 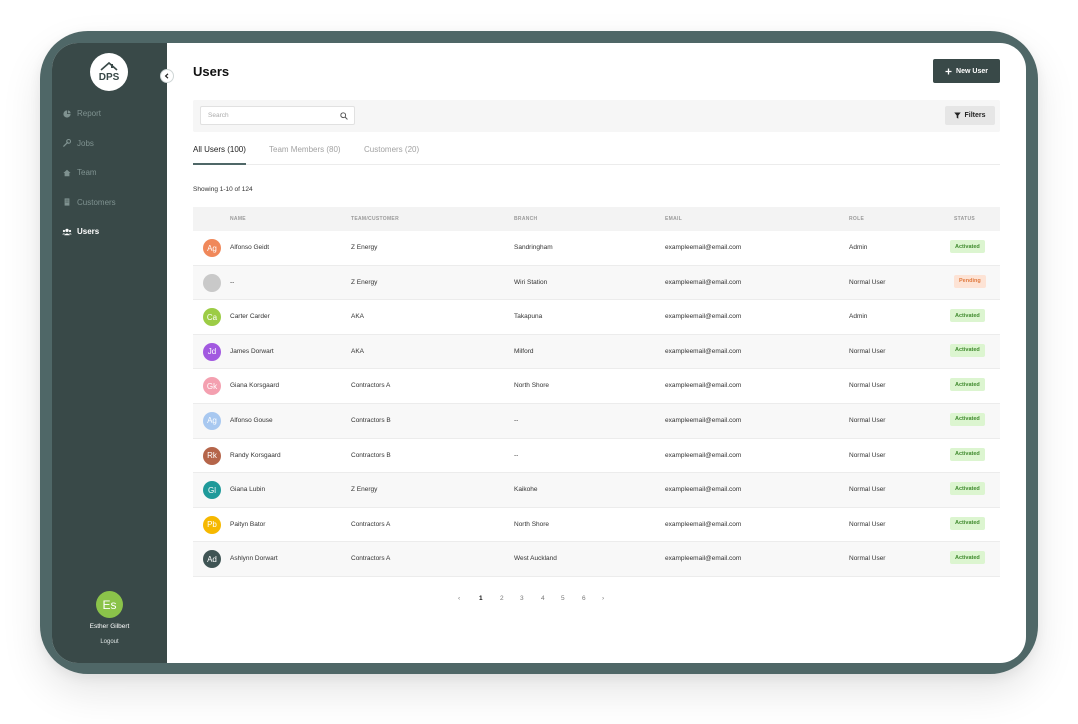 What do you see at coordinates (212, 282) in the screenshot?
I see `avatar` at bounding box center [212, 282].